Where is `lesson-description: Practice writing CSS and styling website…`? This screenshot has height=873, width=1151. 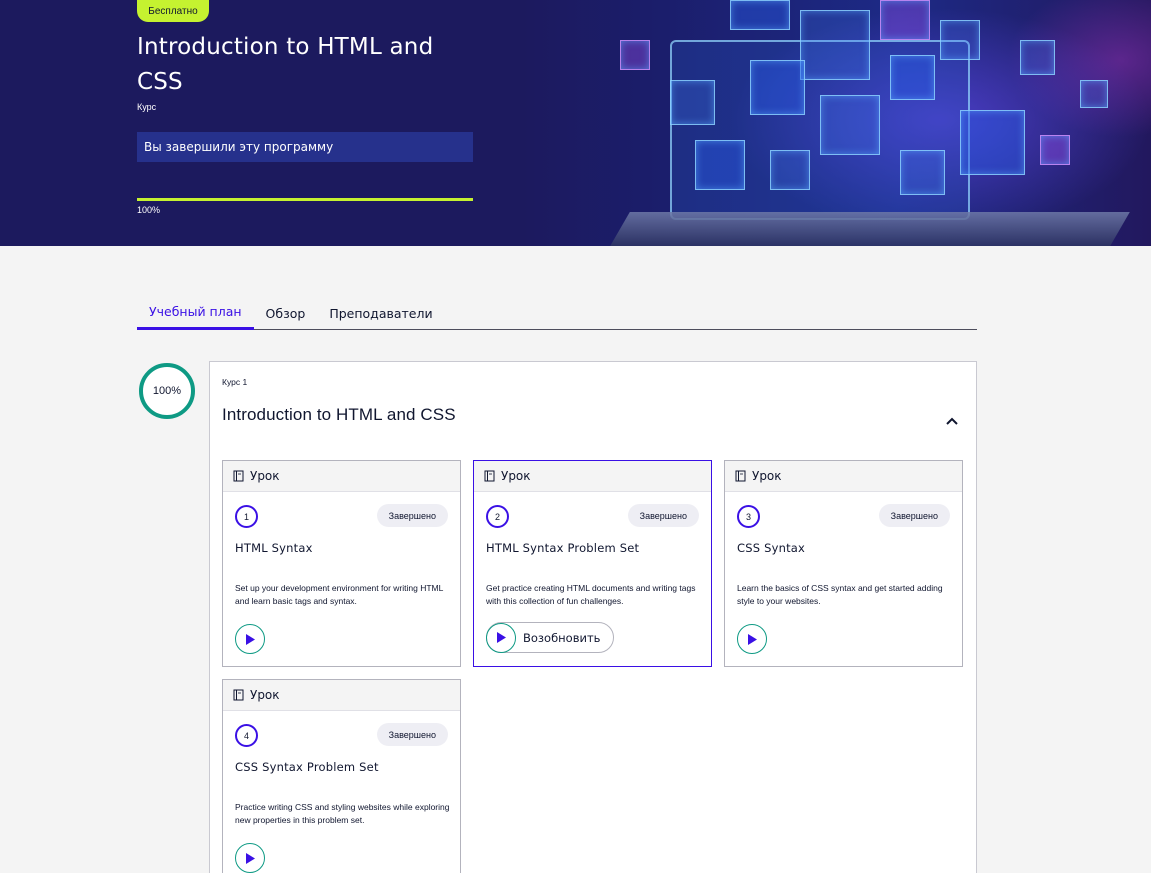
lesson-description: Practice writing CSS and styling website… is located at coordinates (342, 813).